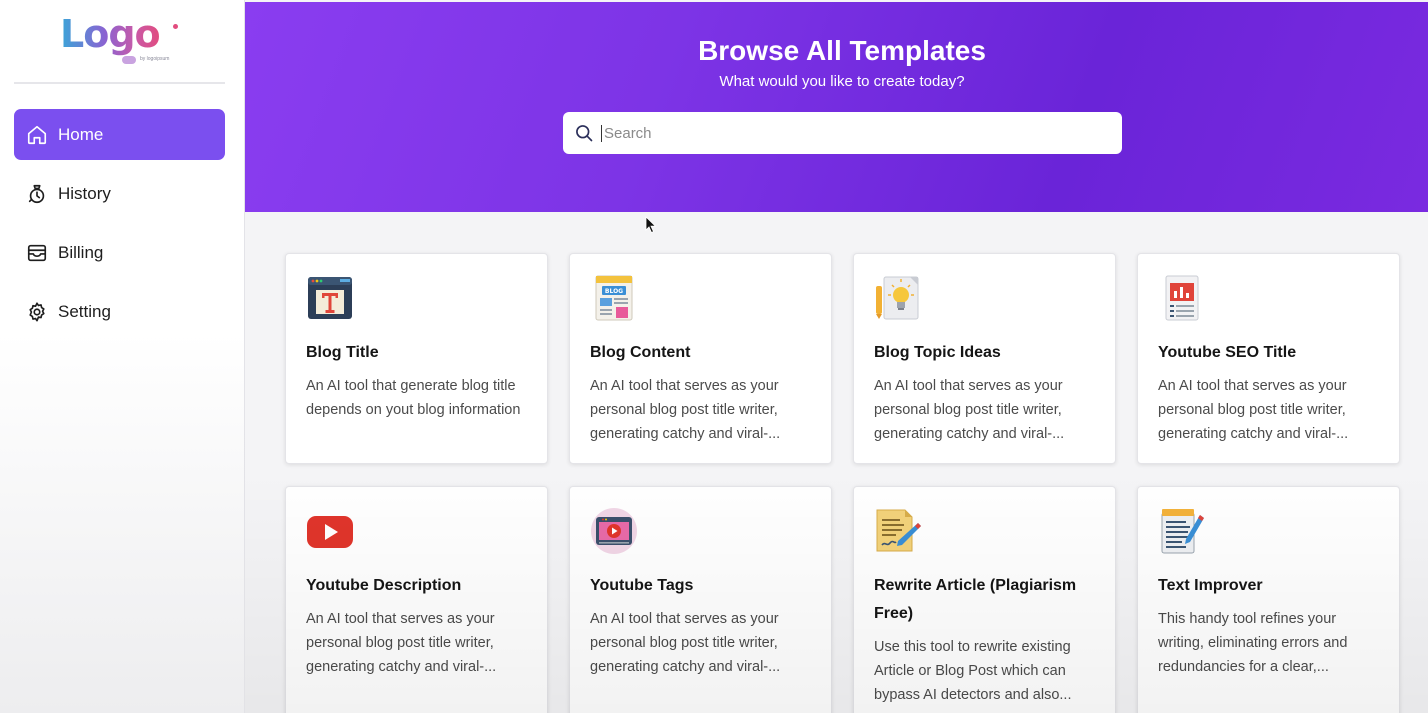 The image size is (1428, 713). Describe the element at coordinates (614, 291) in the screenshot. I see `svg-text: BLOG` at that location.